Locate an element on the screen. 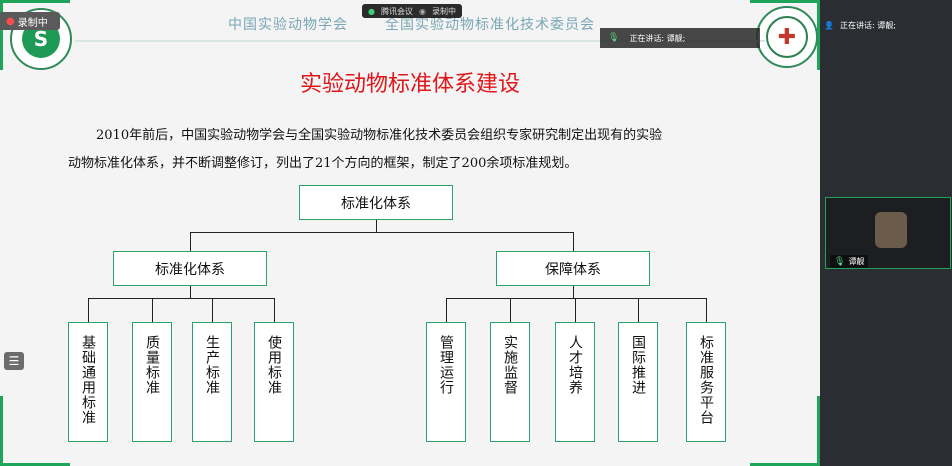  speaking-label: 正在讲话: 谭靓; is located at coordinates (657, 38).